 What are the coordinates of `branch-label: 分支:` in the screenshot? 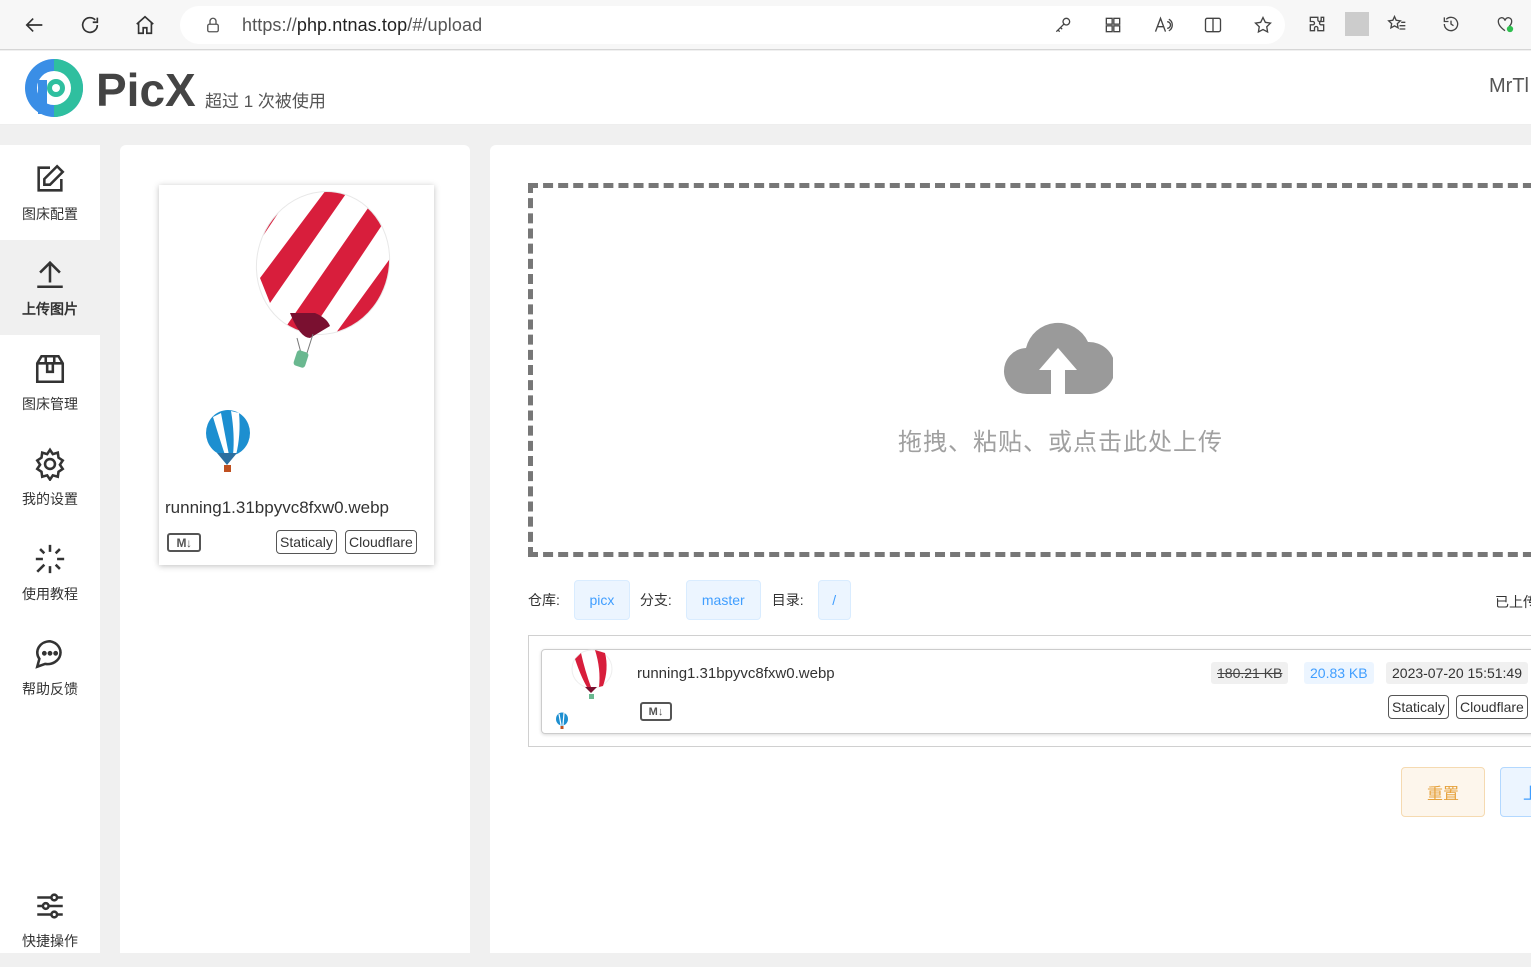 It's located at (655, 600).